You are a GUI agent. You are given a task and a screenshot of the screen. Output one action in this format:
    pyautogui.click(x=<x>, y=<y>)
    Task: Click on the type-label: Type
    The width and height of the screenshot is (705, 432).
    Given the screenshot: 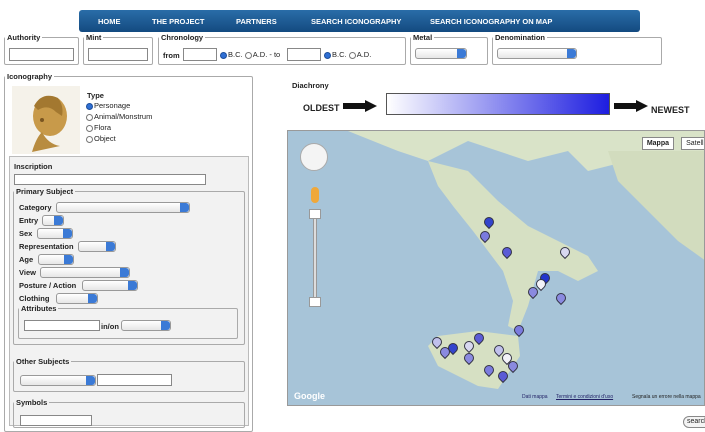 What is the action you would take?
    pyautogui.click(x=95, y=95)
    